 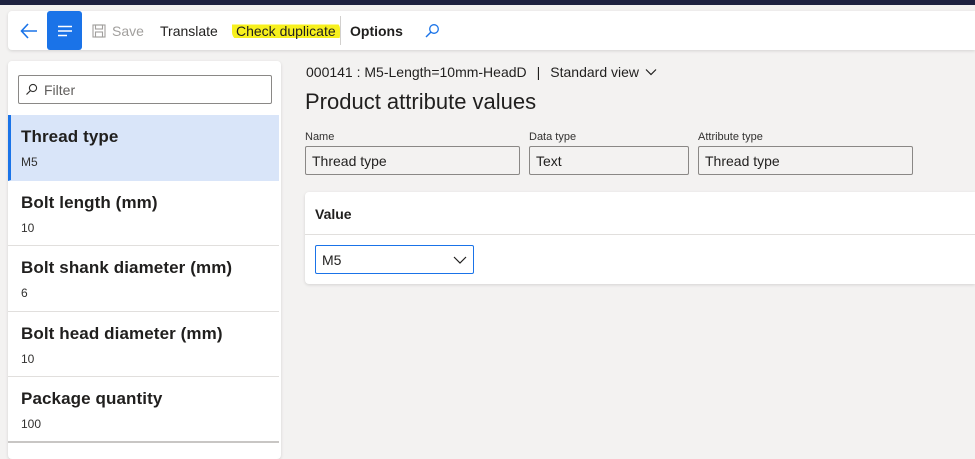 I want to click on value-card: Value M5, so click(x=640, y=238).